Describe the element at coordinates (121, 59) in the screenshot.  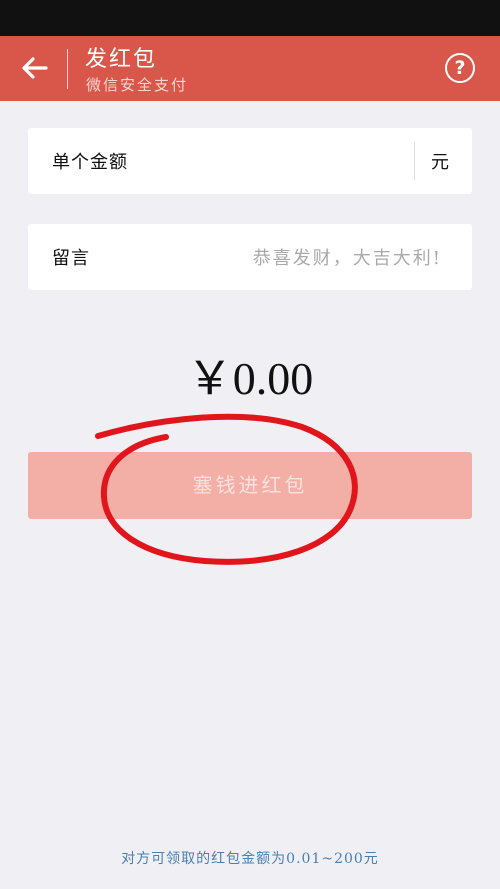
I see `page-title: 发红包` at that location.